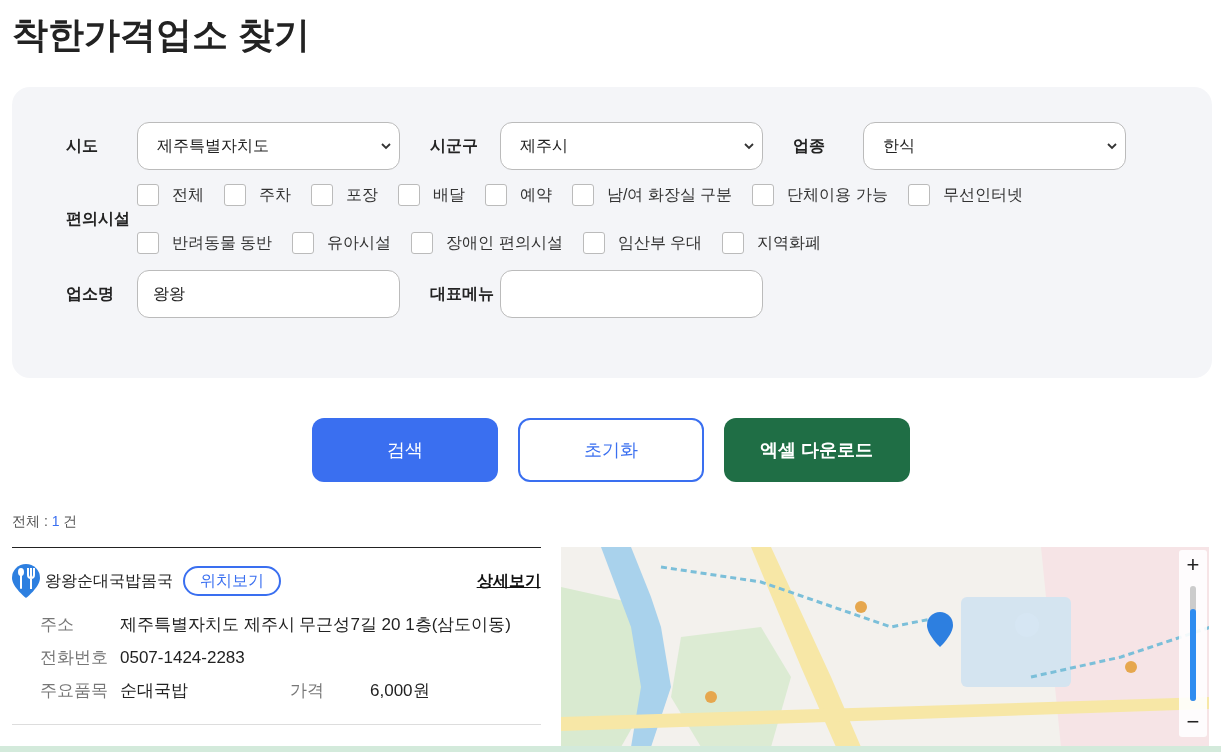 The width and height of the screenshot is (1221, 752). I want to click on field-label: 업소명, so click(90, 294).